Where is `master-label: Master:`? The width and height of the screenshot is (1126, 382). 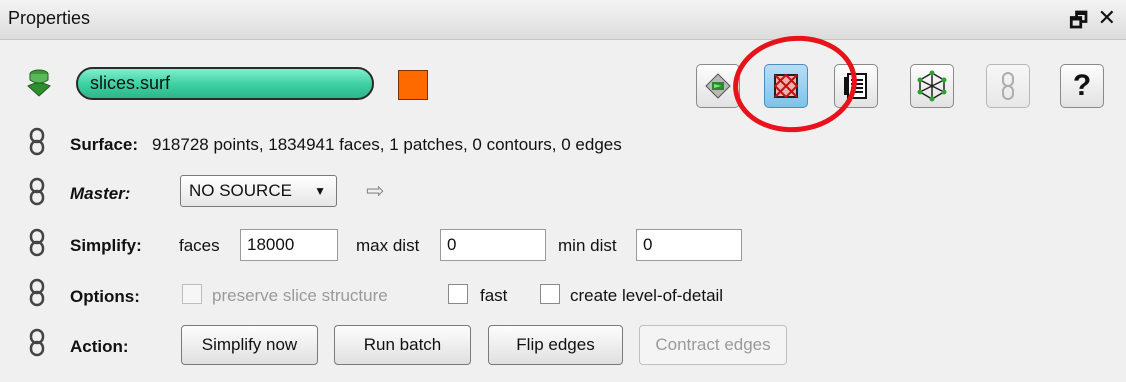 master-label: Master: is located at coordinates (100, 193).